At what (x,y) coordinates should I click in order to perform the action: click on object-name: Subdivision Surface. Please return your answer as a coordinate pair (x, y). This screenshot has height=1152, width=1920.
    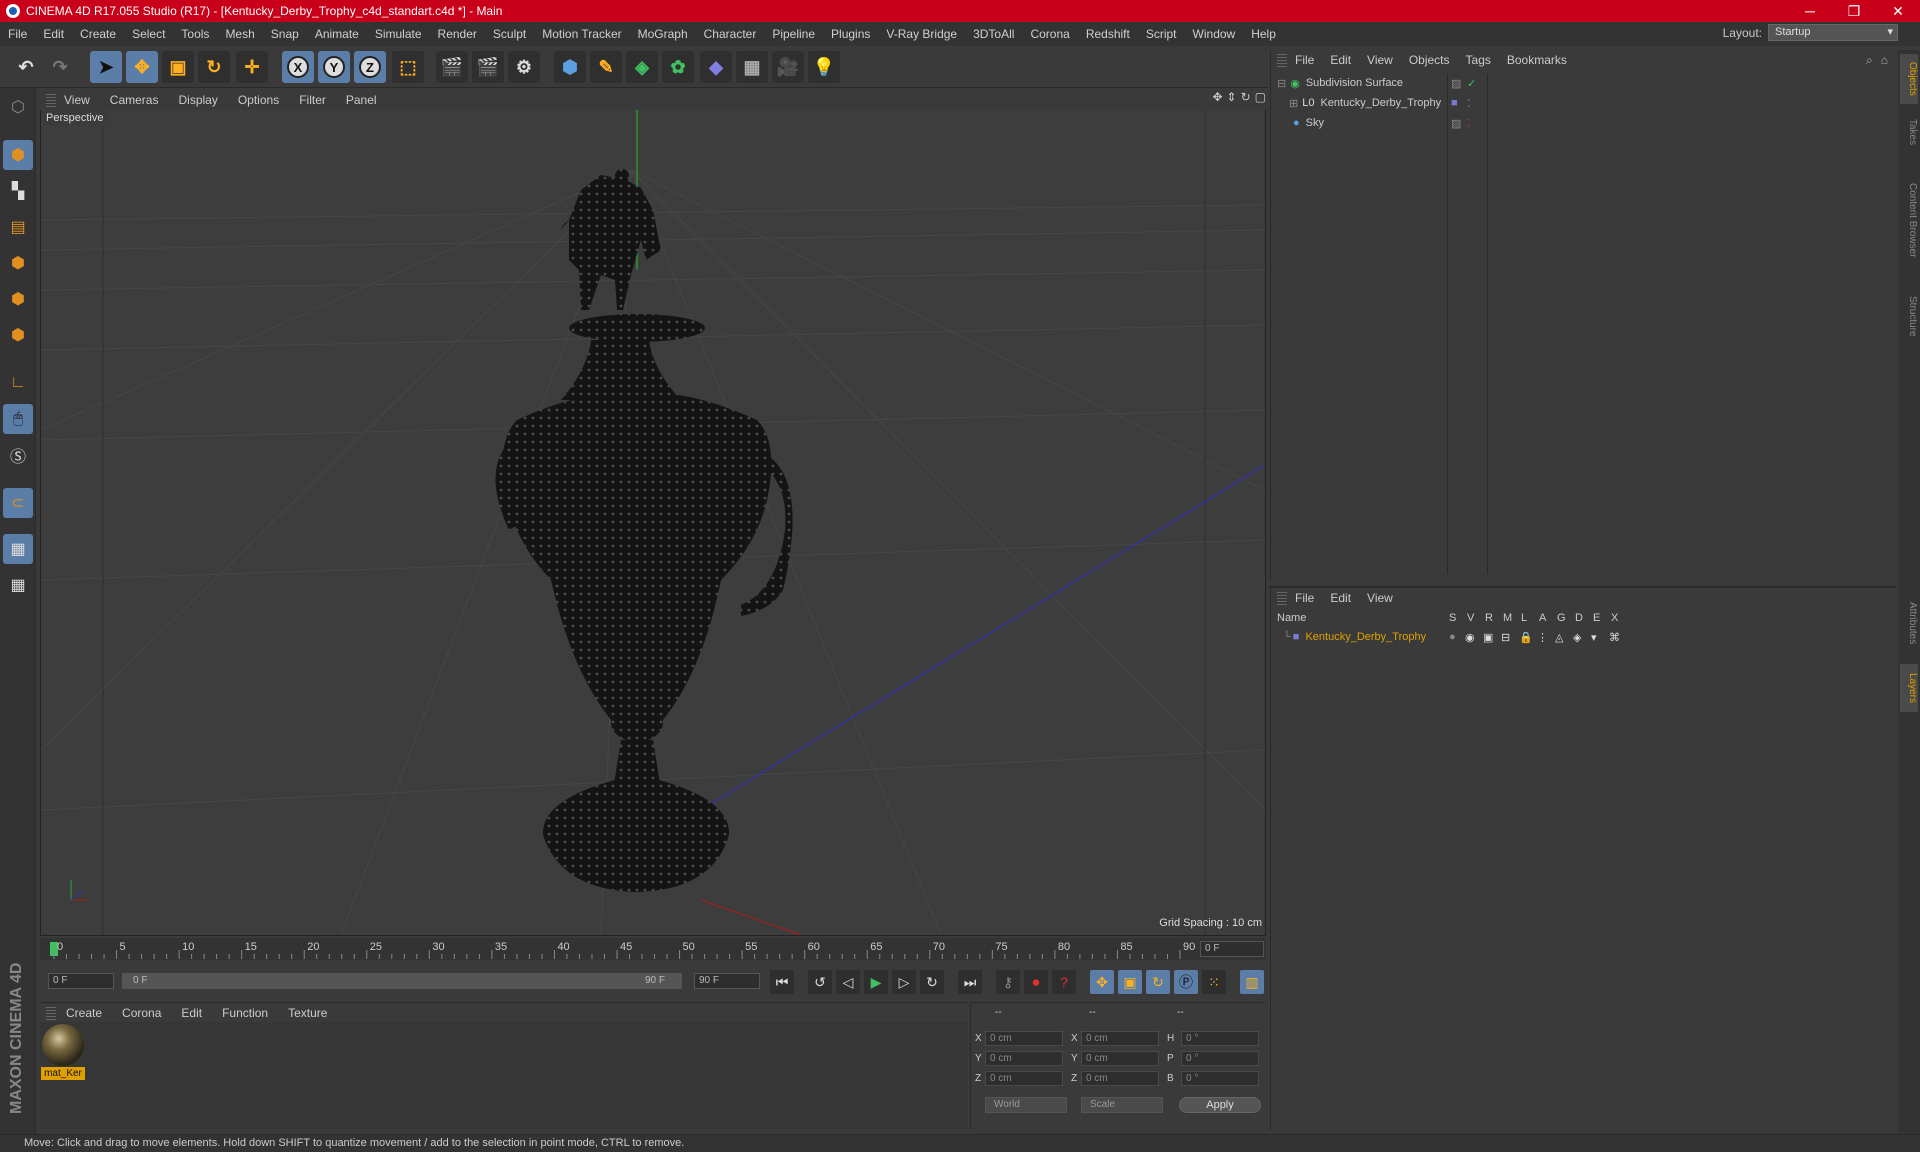
    Looking at the image, I should click on (1354, 83).